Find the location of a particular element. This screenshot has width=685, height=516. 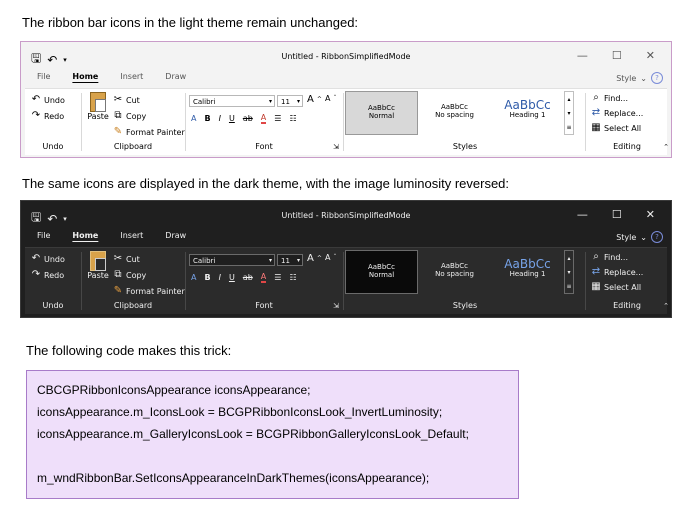

chevron-down-icon: ▾ is located at coordinates (298, 260).